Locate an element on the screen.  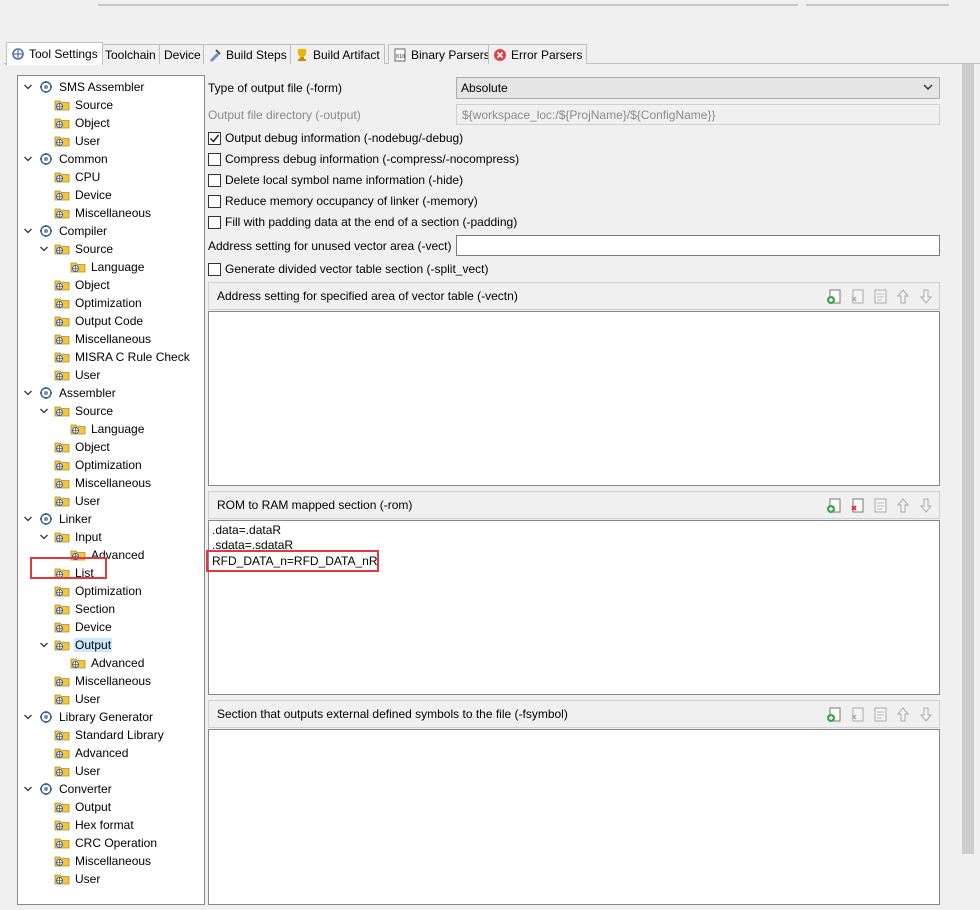
scrollbar-thumb is located at coordinates (968, 459).